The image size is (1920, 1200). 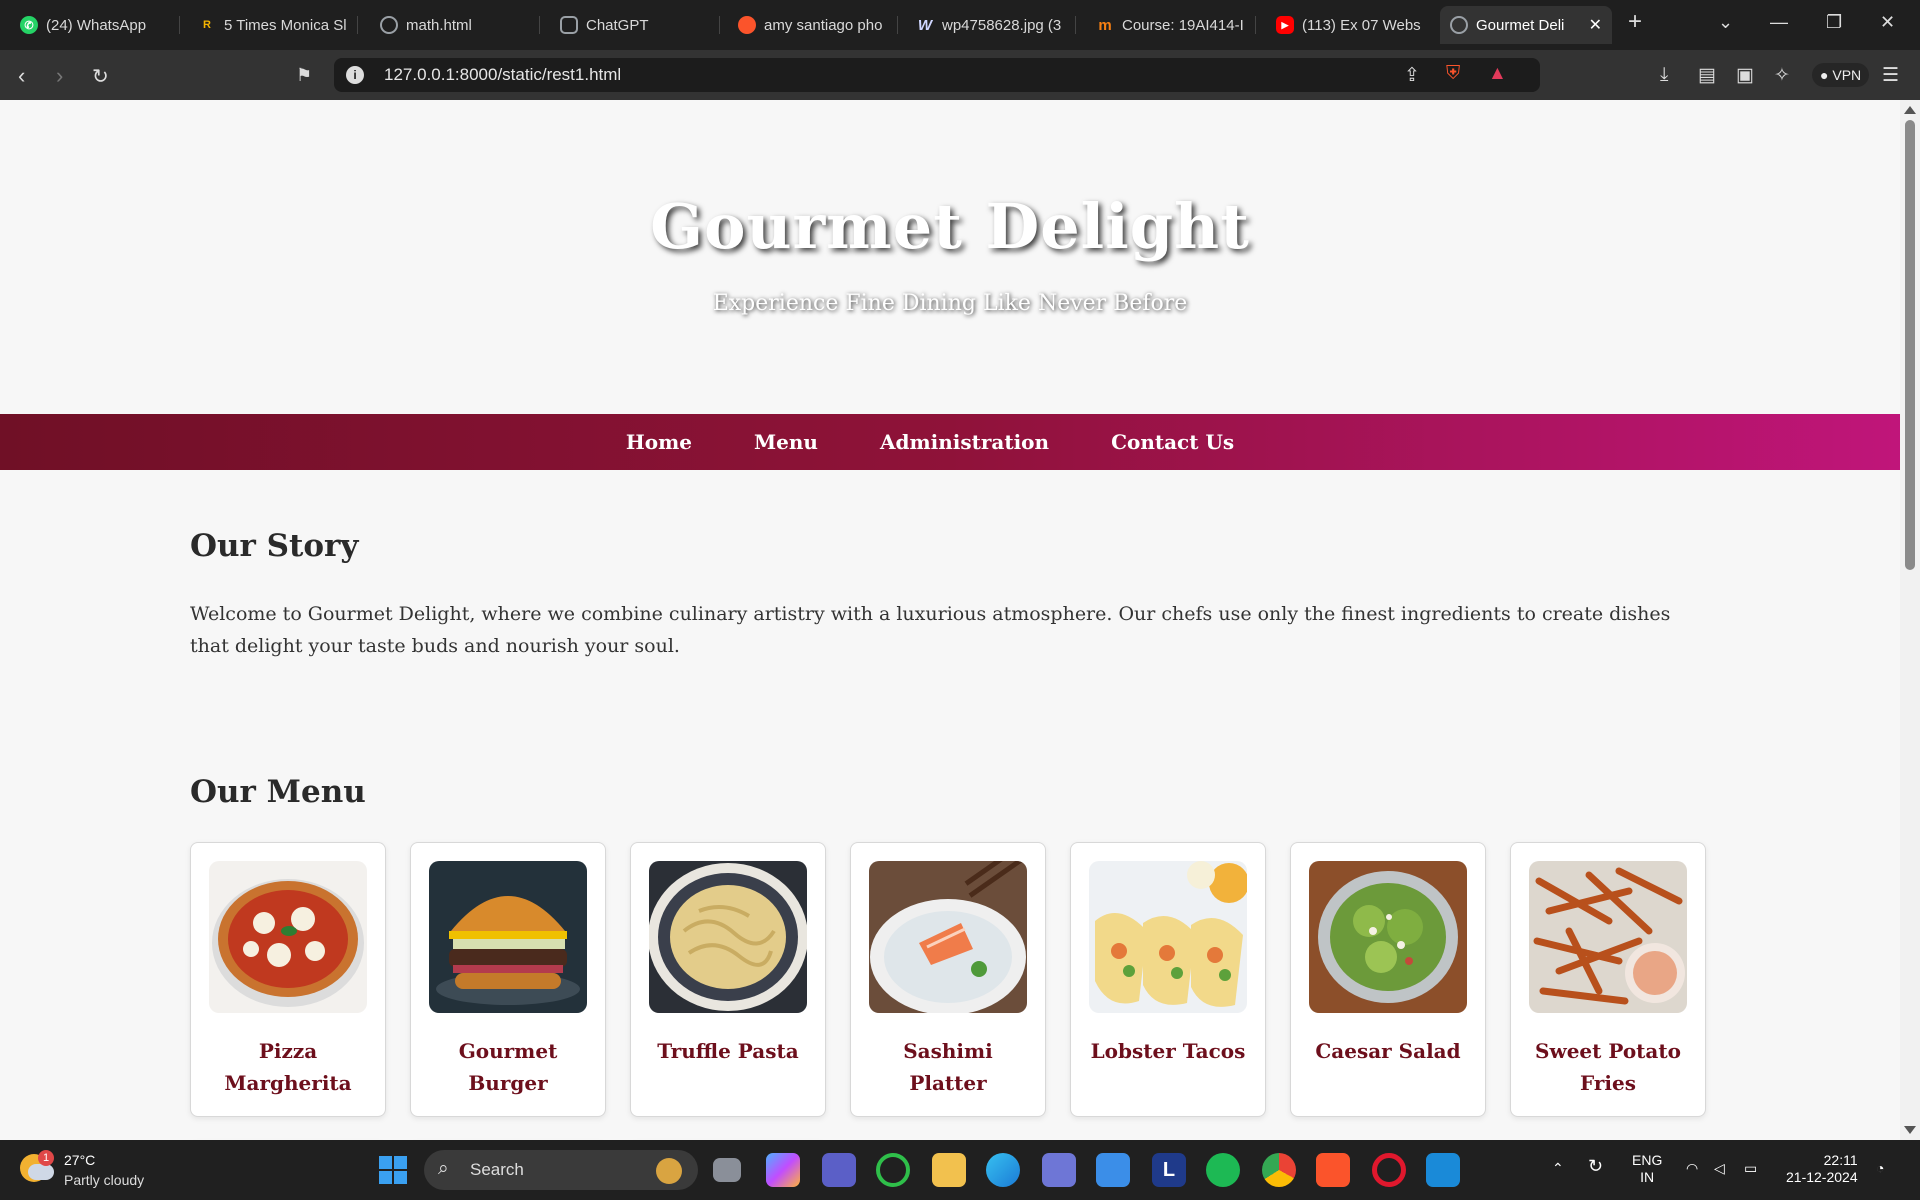 I want to click on new-tab-button: +, so click(x=1635, y=22).